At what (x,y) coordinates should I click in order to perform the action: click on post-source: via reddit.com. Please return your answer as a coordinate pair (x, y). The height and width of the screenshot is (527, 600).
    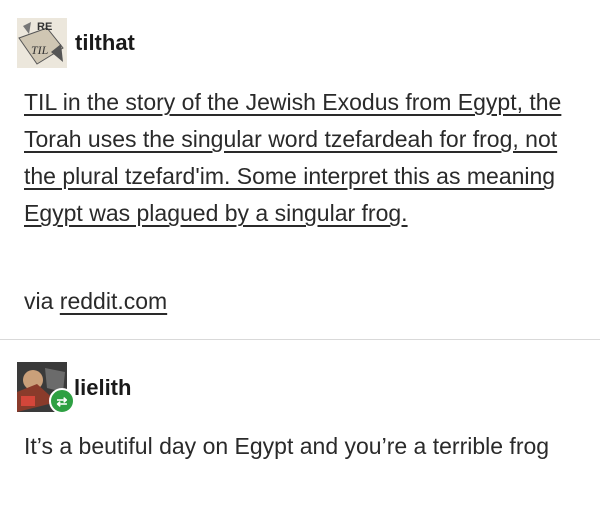
    Looking at the image, I should click on (95, 301).